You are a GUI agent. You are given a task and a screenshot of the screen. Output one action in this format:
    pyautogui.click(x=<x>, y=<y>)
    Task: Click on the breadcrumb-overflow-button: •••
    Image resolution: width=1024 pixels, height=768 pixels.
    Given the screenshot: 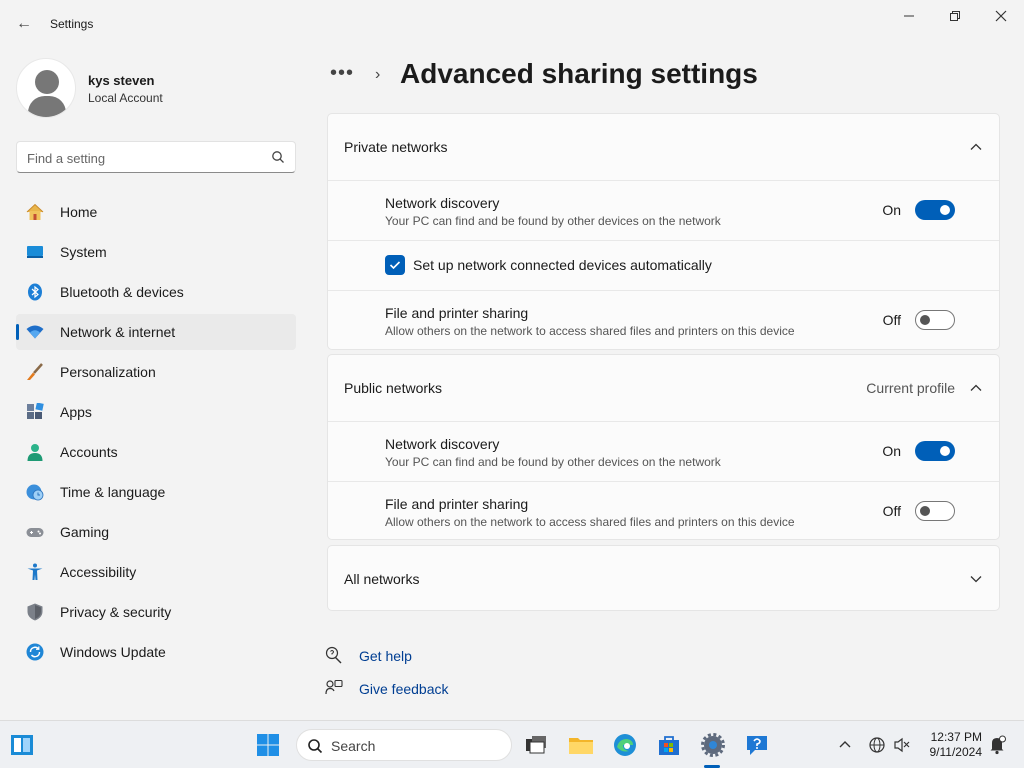 What is the action you would take?
    pyautogui.click(x=342, y=73)
    